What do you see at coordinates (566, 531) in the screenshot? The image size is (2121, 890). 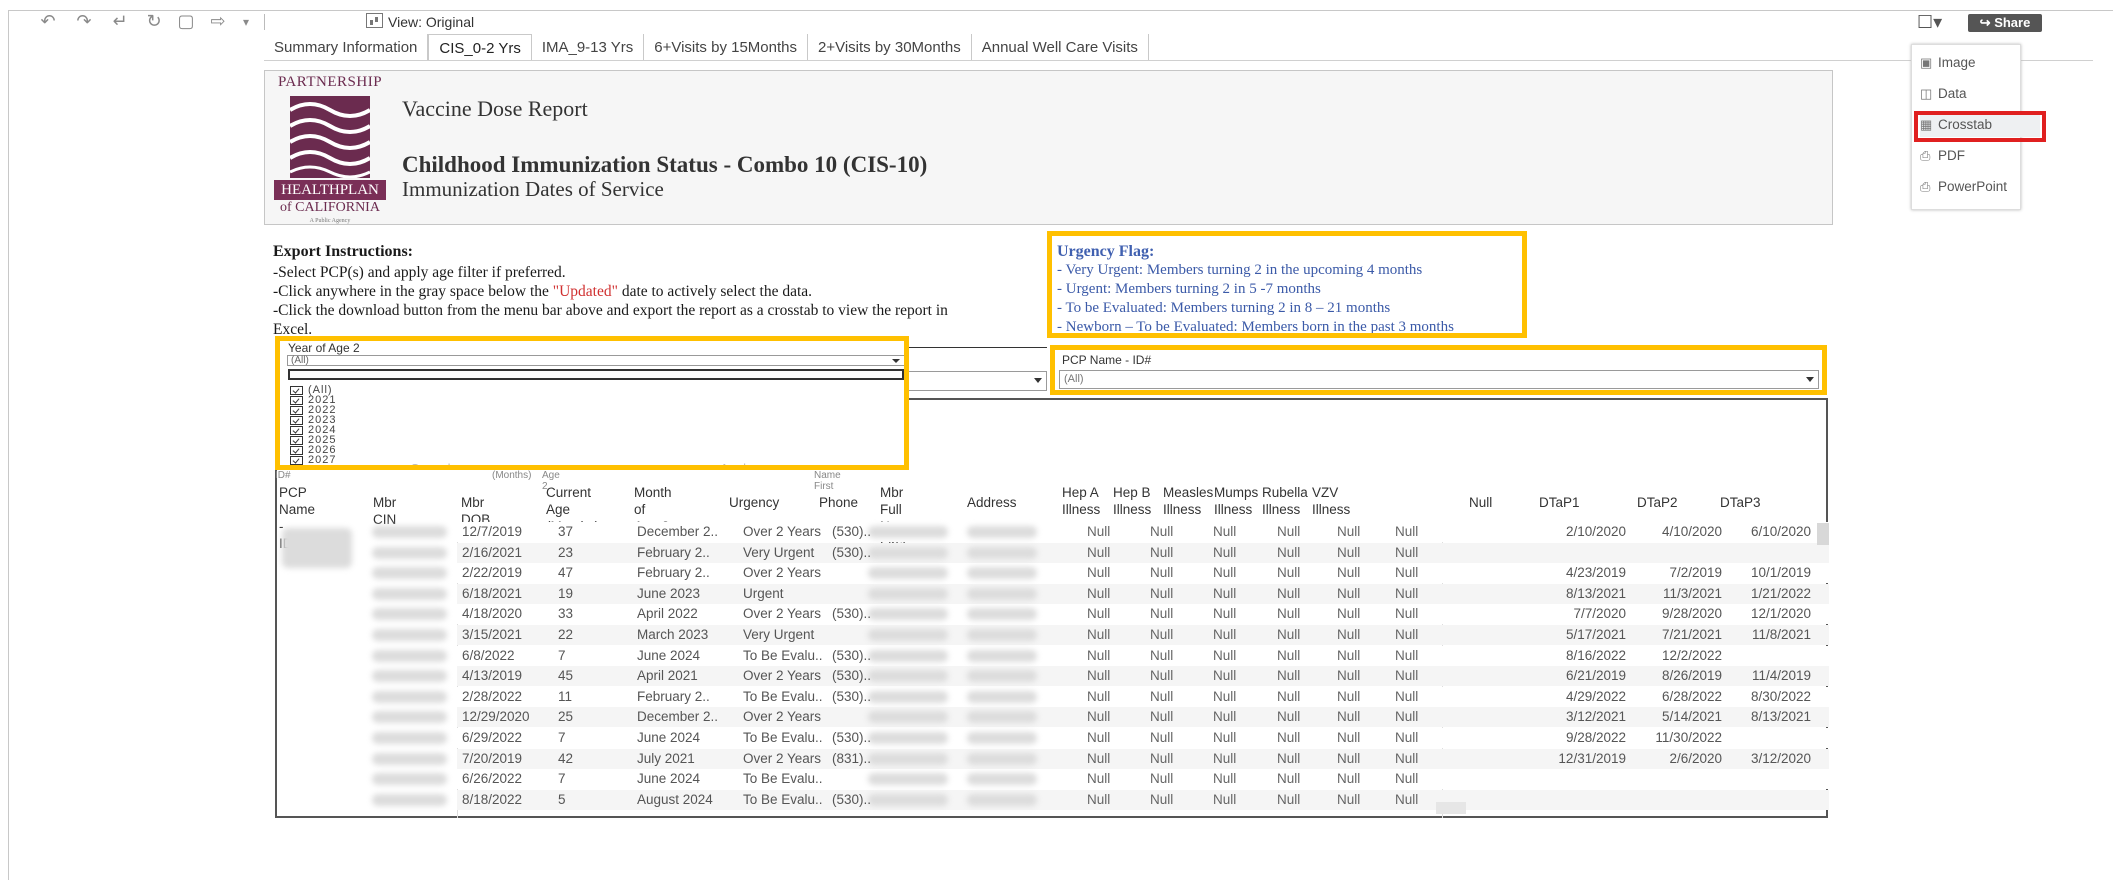 I see `cell-current-age: 37` at bounding box center [566, 531].